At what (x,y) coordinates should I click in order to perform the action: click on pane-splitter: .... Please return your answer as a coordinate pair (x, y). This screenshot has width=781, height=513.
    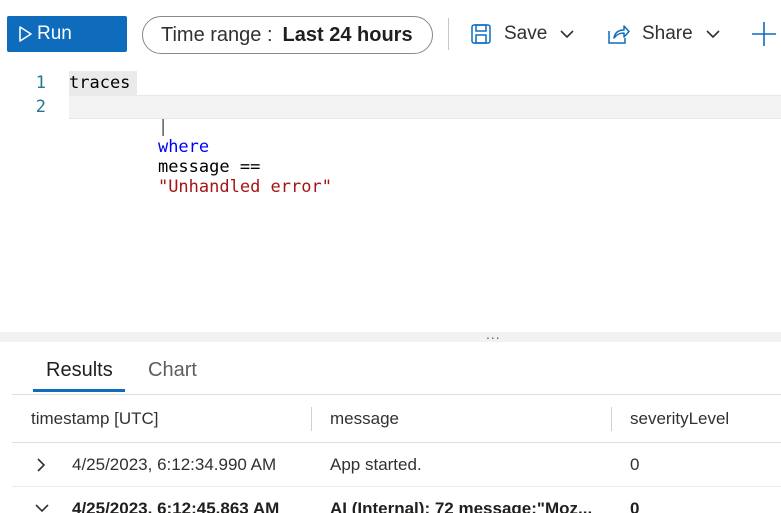
    Looking at the image, I should click on (390, 334).